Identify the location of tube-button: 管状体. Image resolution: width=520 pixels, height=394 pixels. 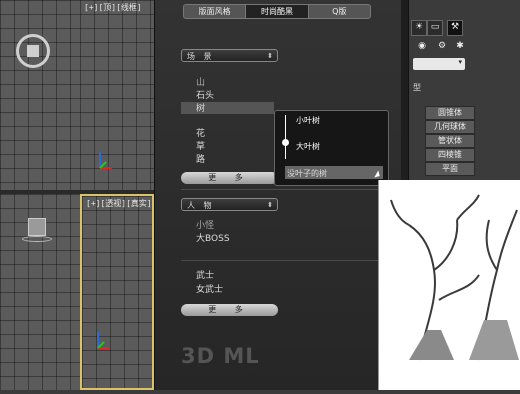
(450, 141).